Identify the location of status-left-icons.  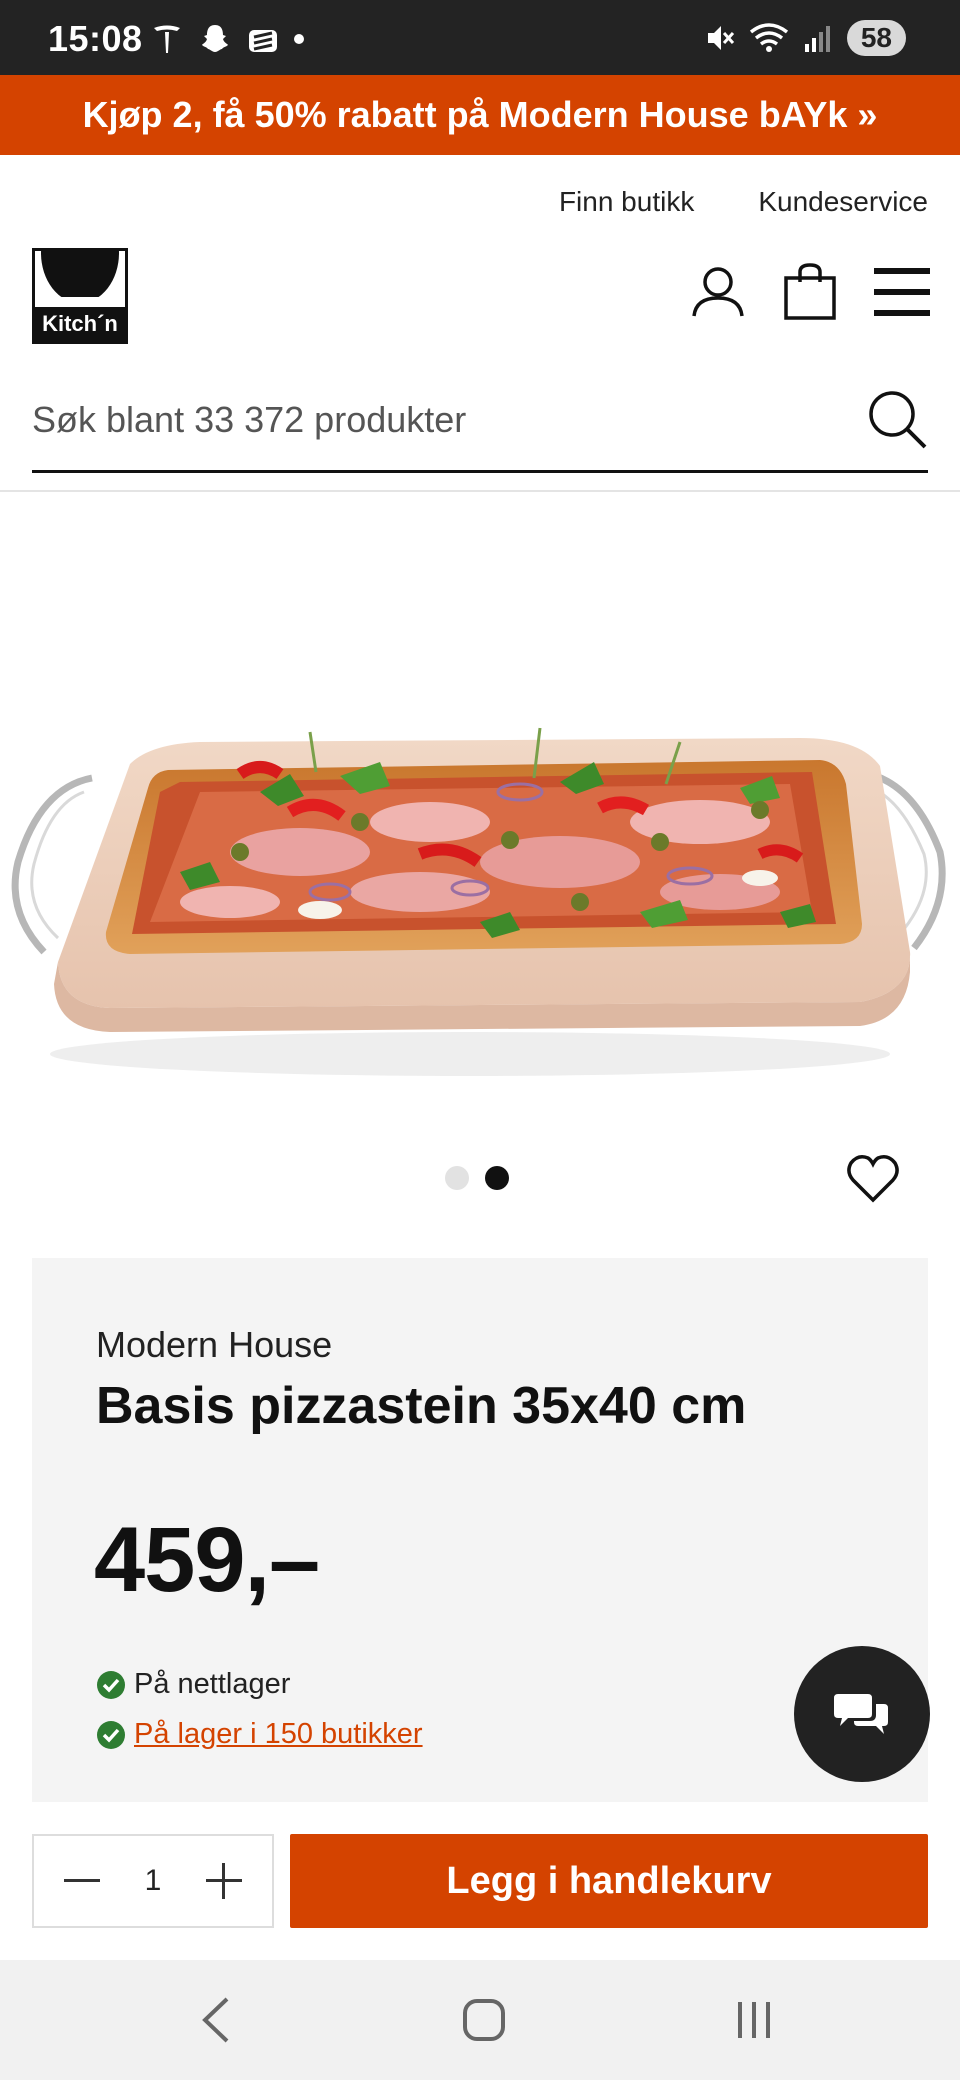
(227, 39).